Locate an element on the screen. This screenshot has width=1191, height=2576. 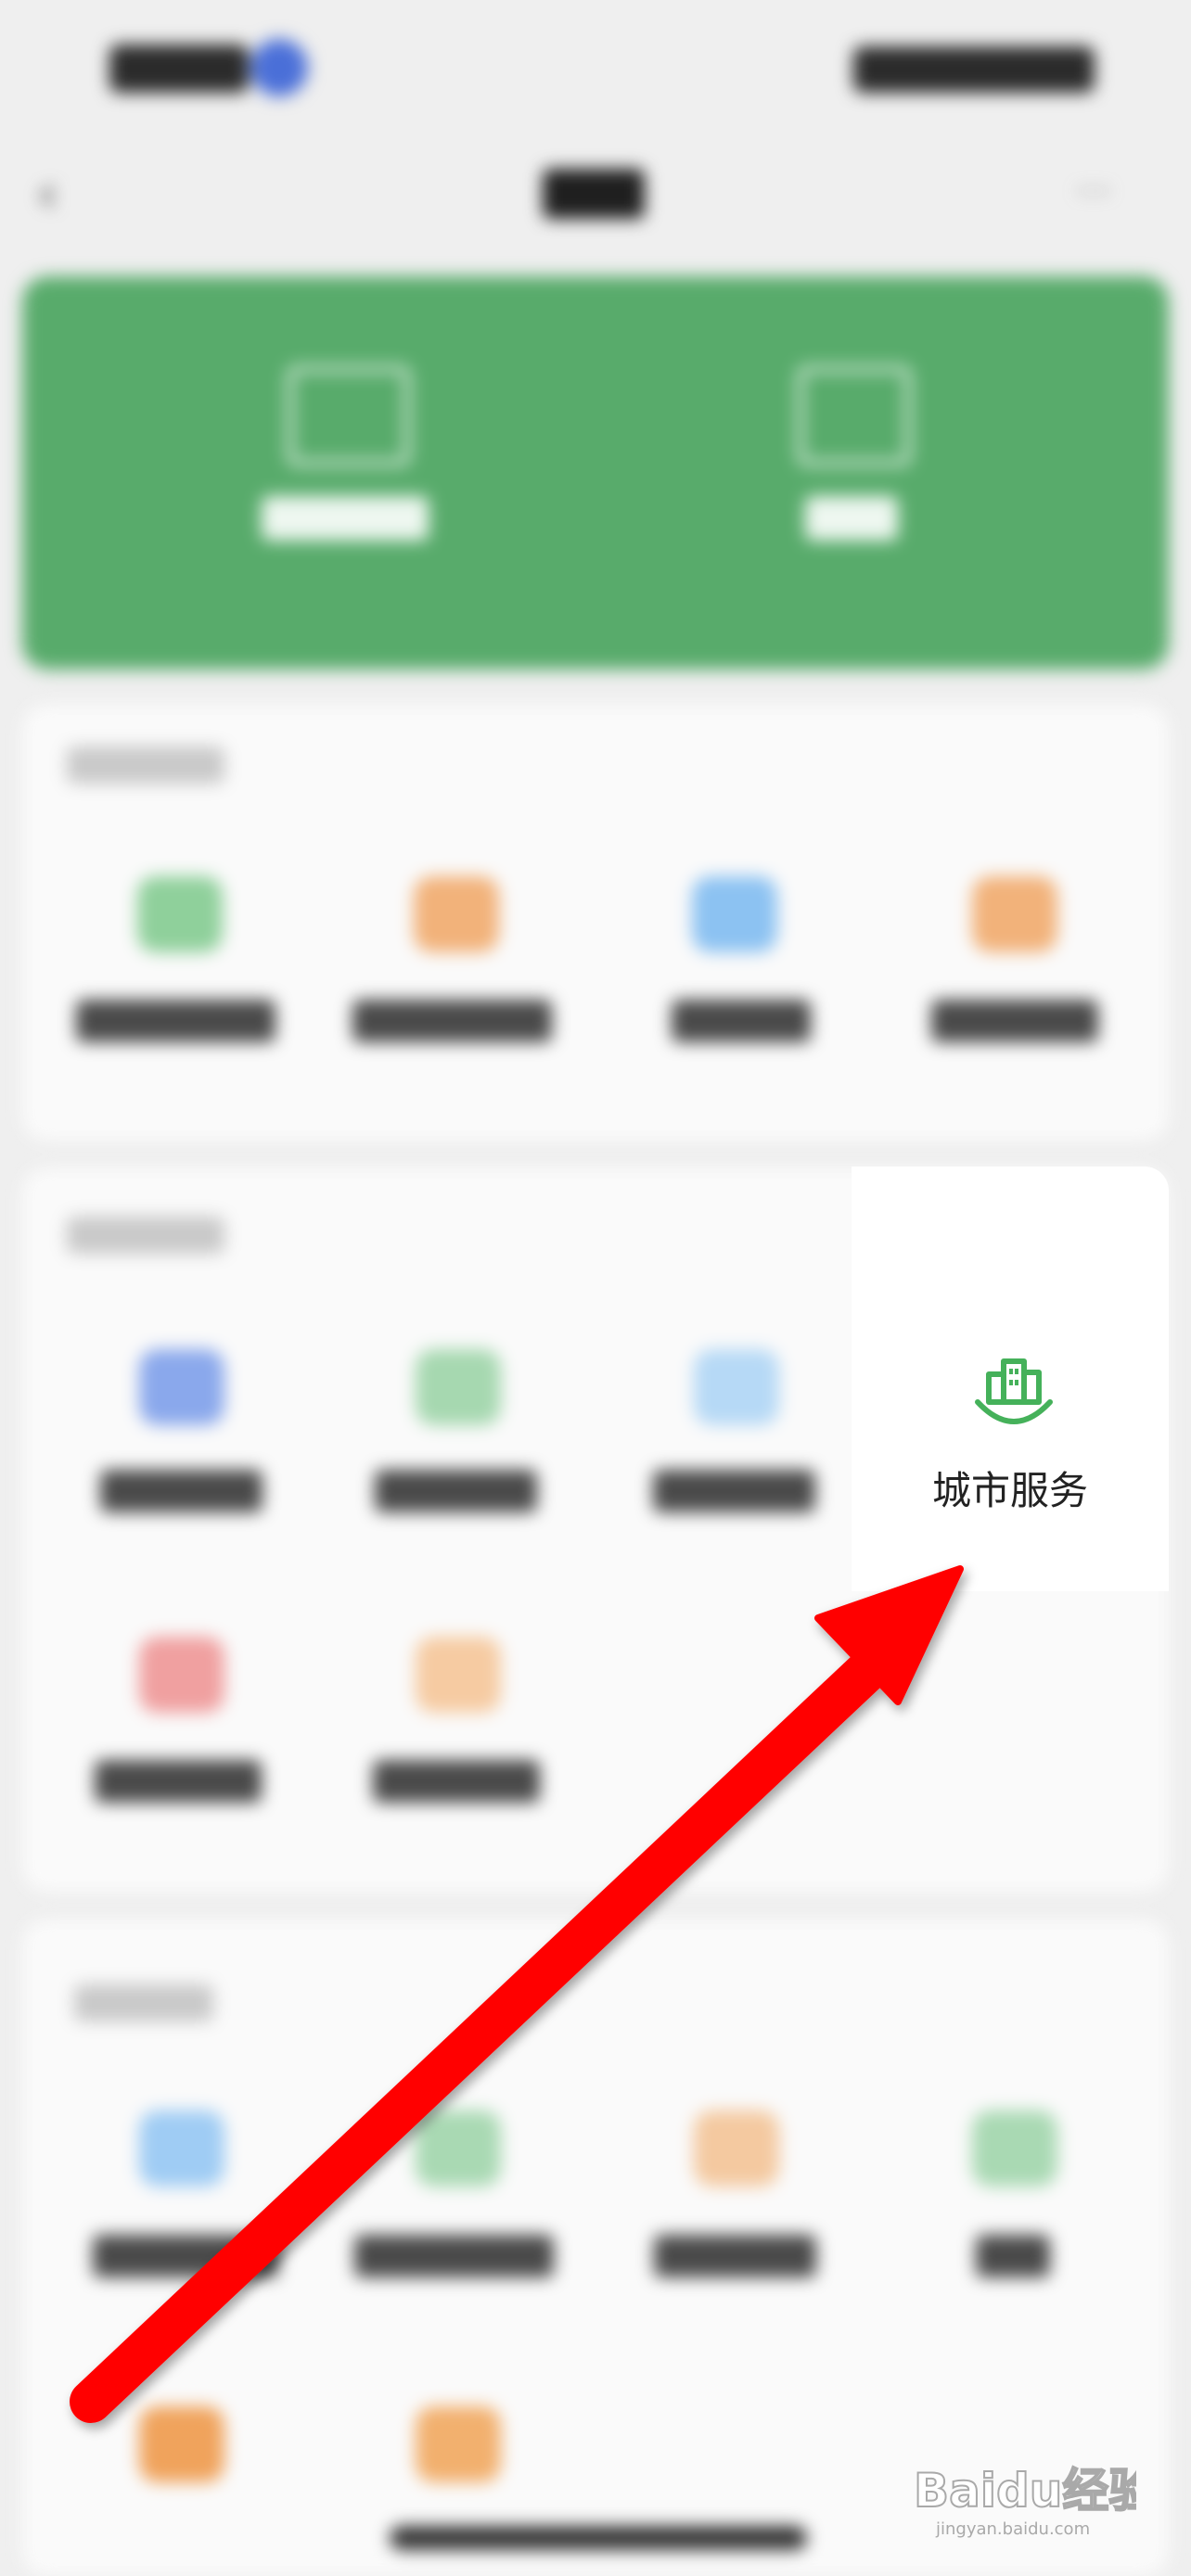
green-banner is located at coordinates (595, 473).